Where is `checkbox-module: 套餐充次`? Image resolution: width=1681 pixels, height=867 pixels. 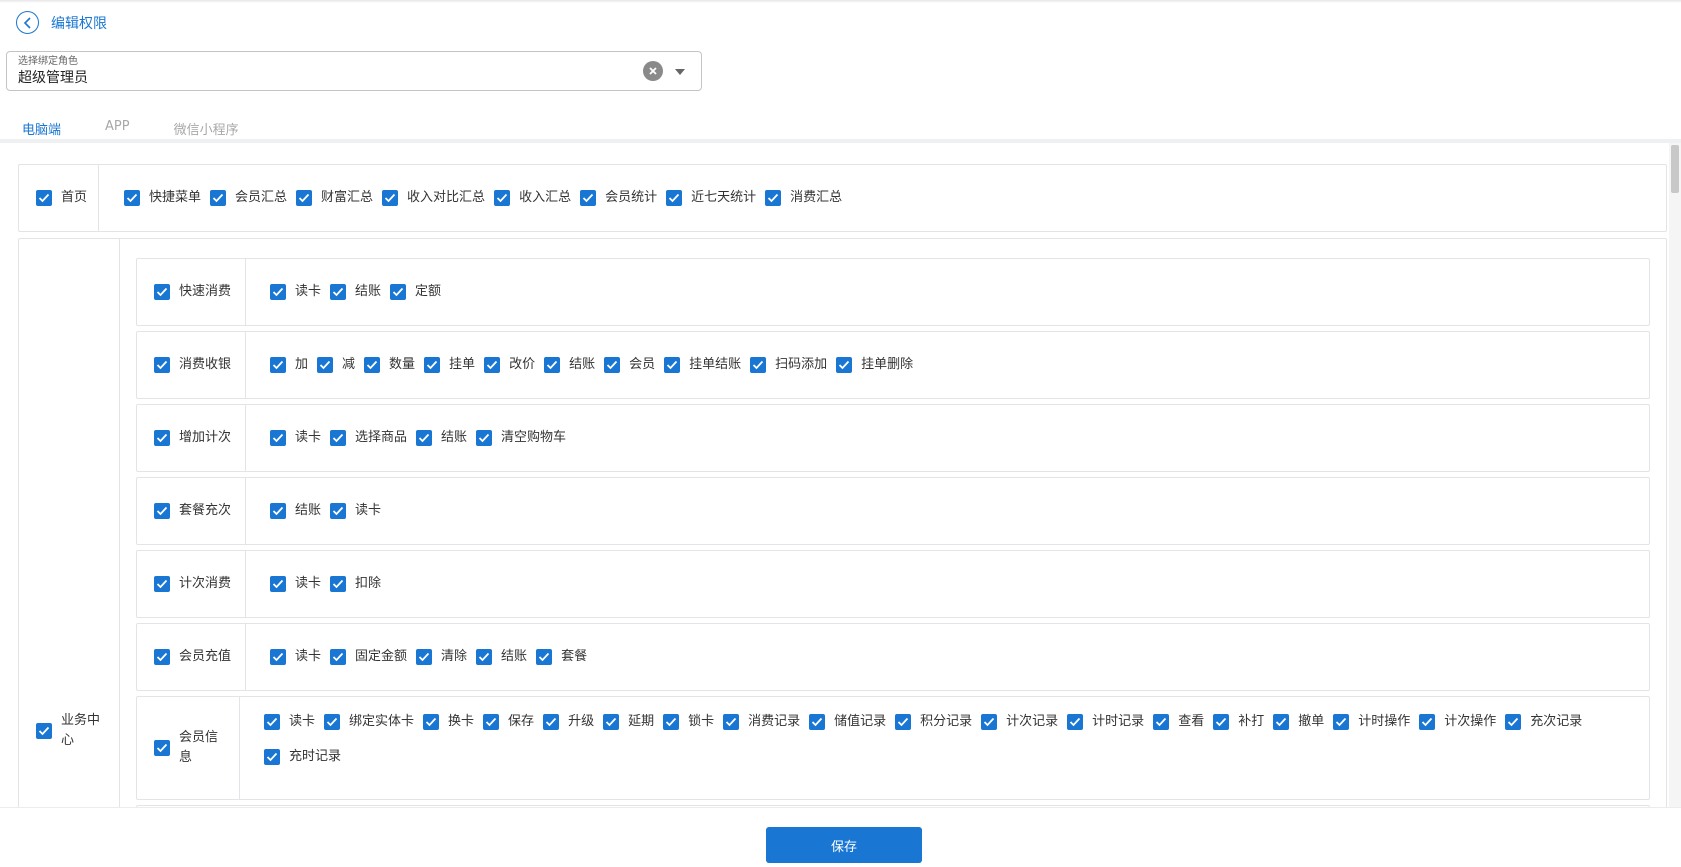 checkbox-module: 套餐充次 is located at coordinates (192, 511).